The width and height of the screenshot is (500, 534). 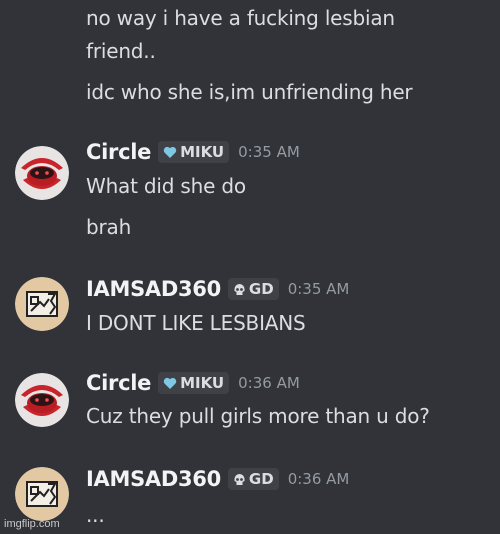 I want to click on message-text: What did she do, so click(x=166, y=186).